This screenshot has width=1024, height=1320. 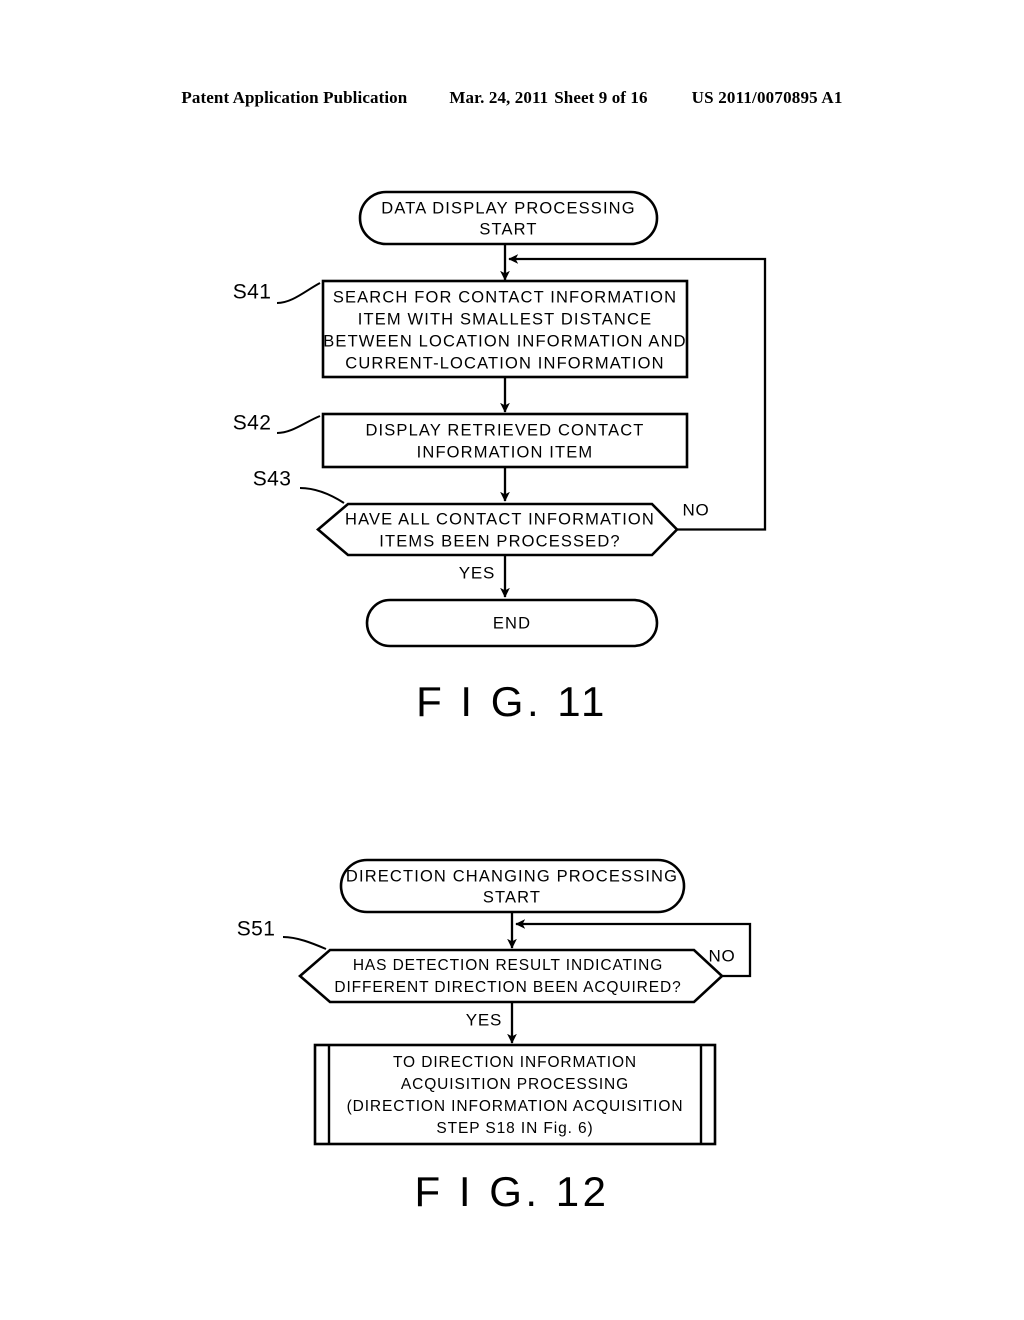 What do you see at coordinates (294, 97) in the screenshot?
I see `header-publication-type: Patent Application Publication` at bounding box center [294, 97].